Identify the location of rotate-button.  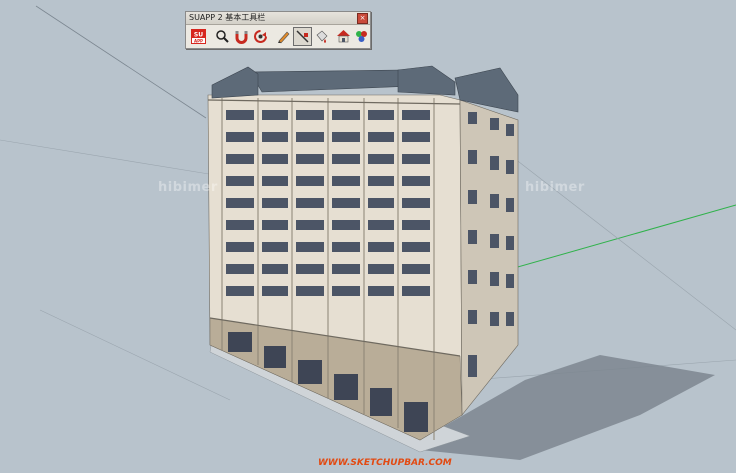
(260, 36).